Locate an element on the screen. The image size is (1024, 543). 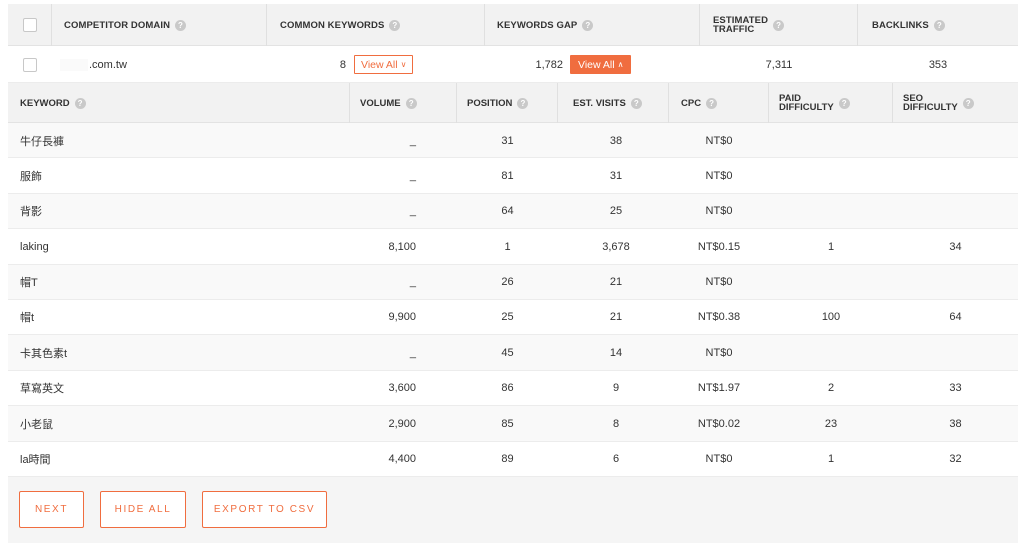
volume-cell: 4,400 is located at coordinates (402, 459).